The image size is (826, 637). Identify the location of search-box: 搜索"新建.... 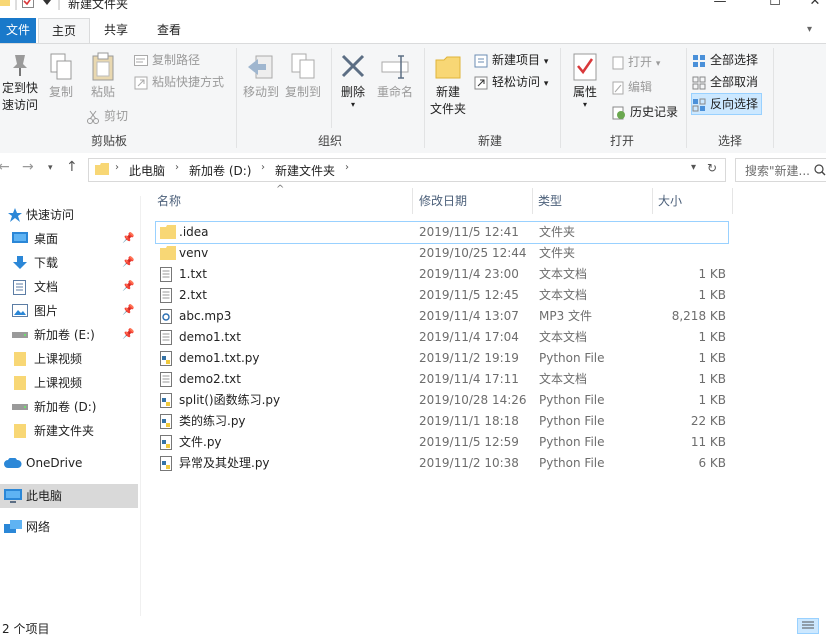
(780, 170).